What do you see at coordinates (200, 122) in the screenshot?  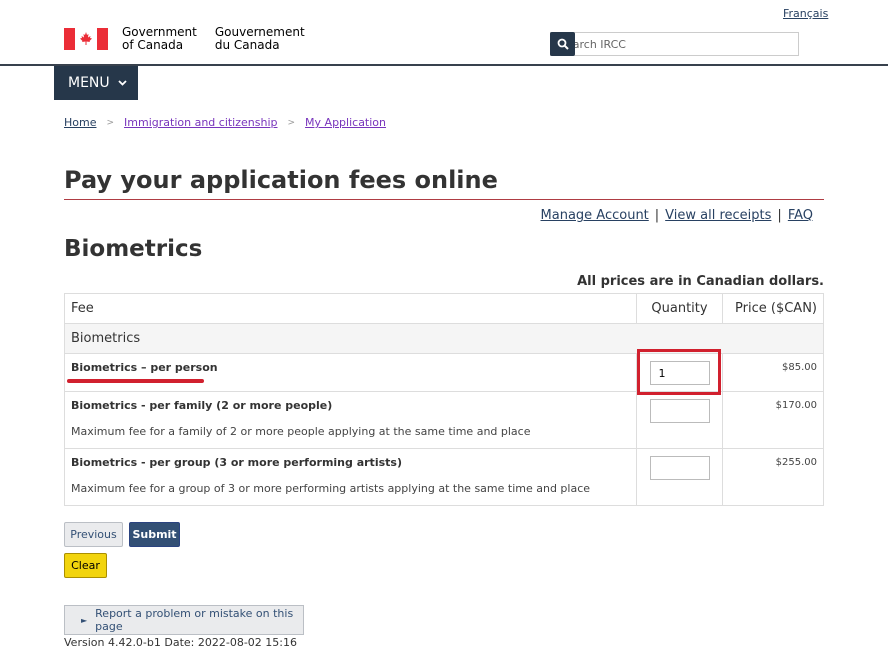 I see `breadcrumb-immigration: Immigration and citizenship` at bounding box center [200, 122].